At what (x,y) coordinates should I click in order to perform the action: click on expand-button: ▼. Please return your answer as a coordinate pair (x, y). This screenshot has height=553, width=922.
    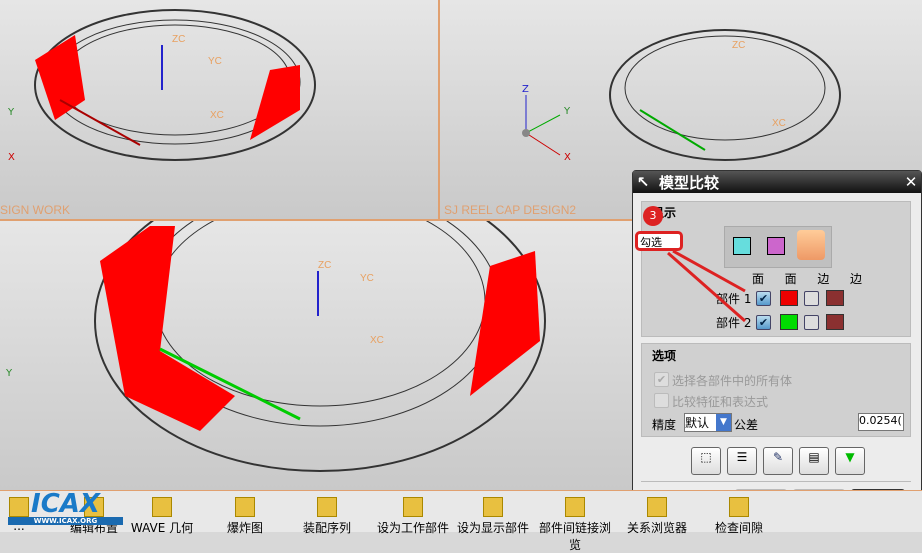
    Looking at the image, I should click on (850, 461).